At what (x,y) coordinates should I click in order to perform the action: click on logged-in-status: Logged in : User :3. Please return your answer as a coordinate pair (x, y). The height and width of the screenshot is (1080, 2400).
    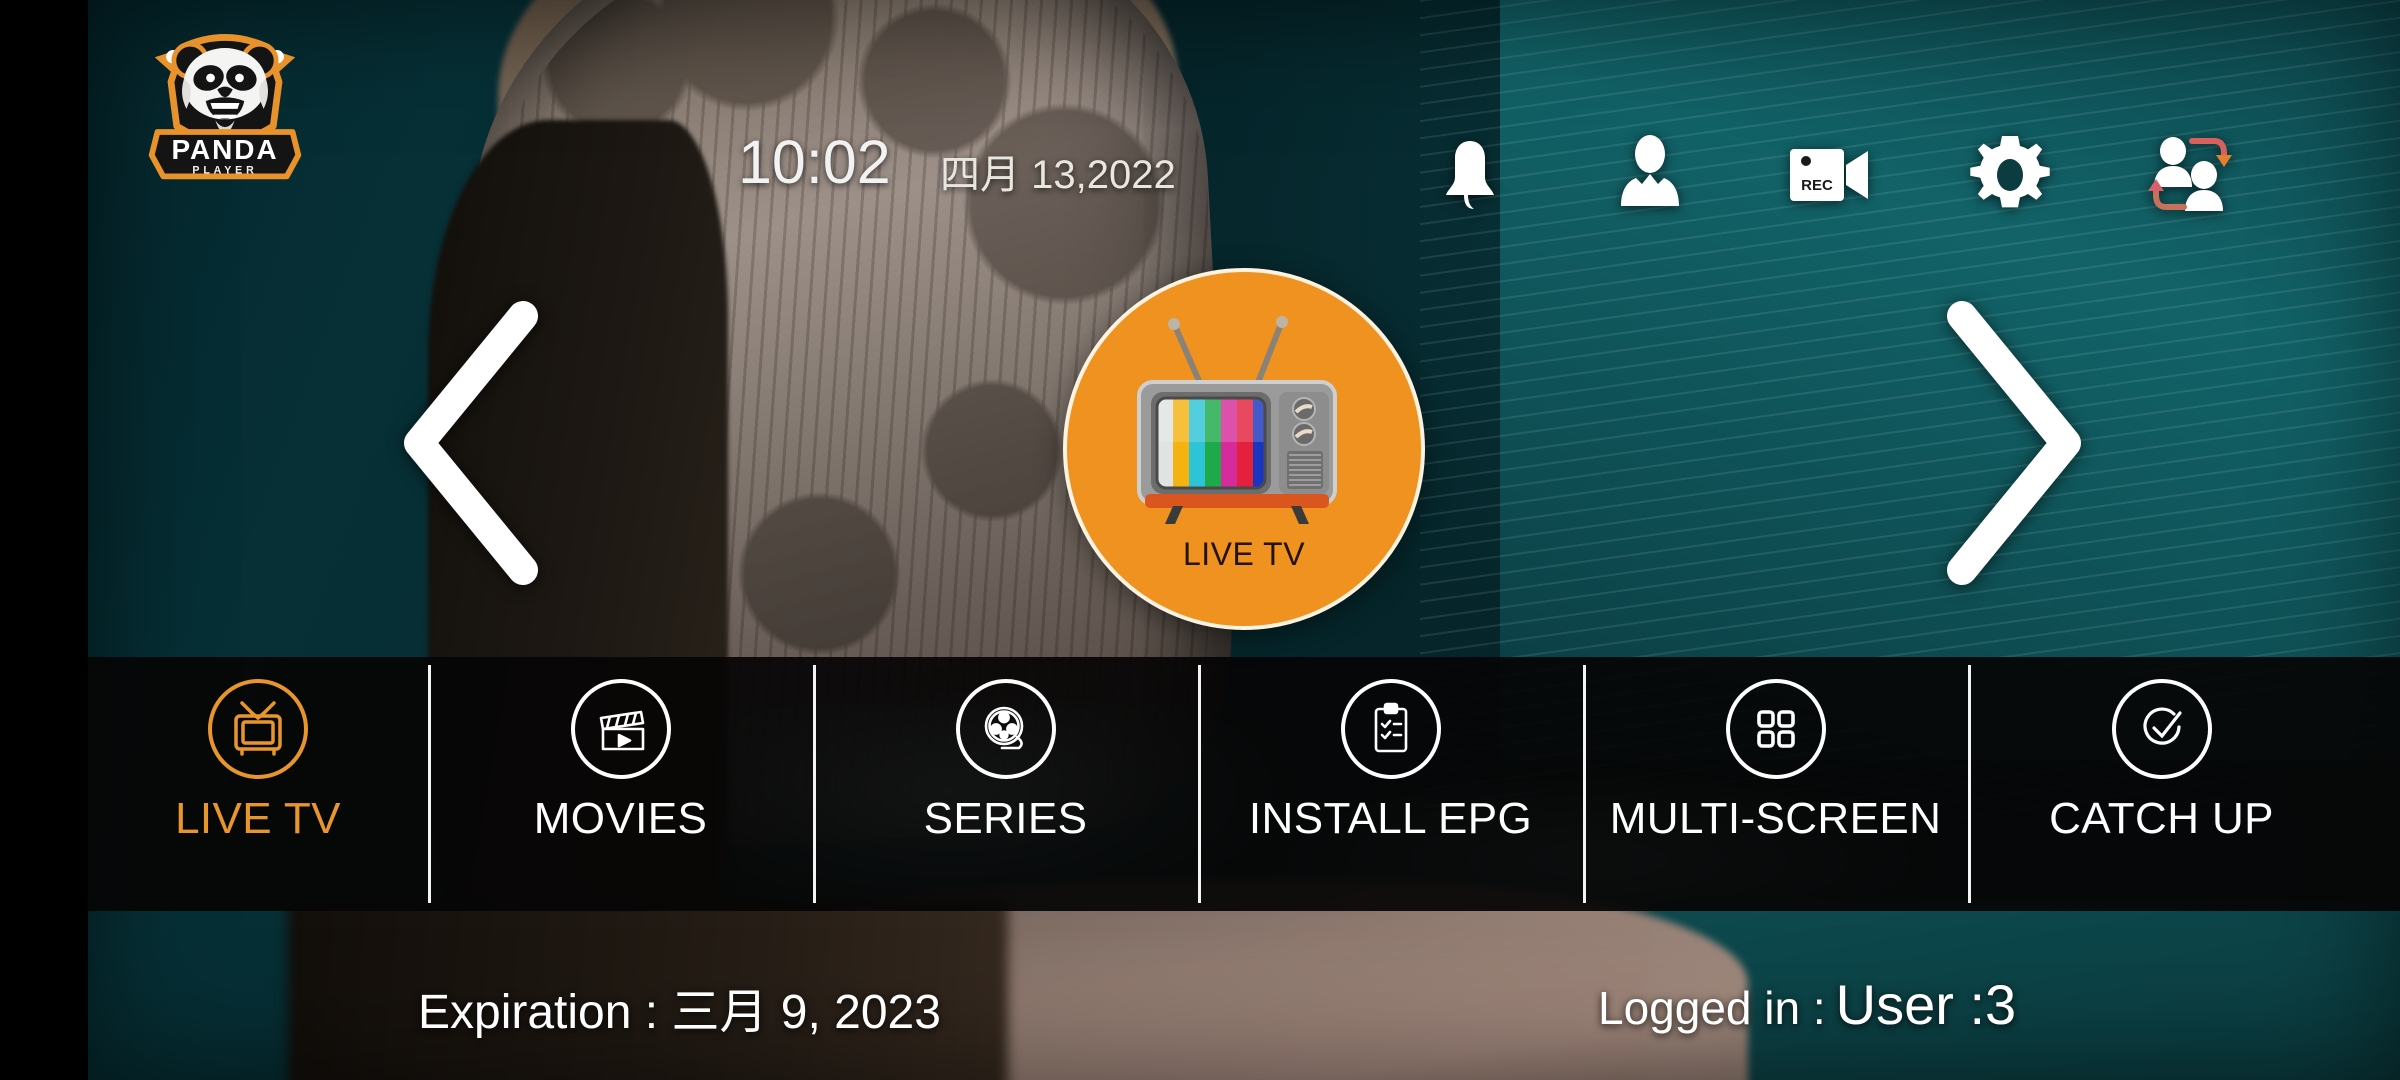
    Looking at the image, I should click on (1807, 1004).